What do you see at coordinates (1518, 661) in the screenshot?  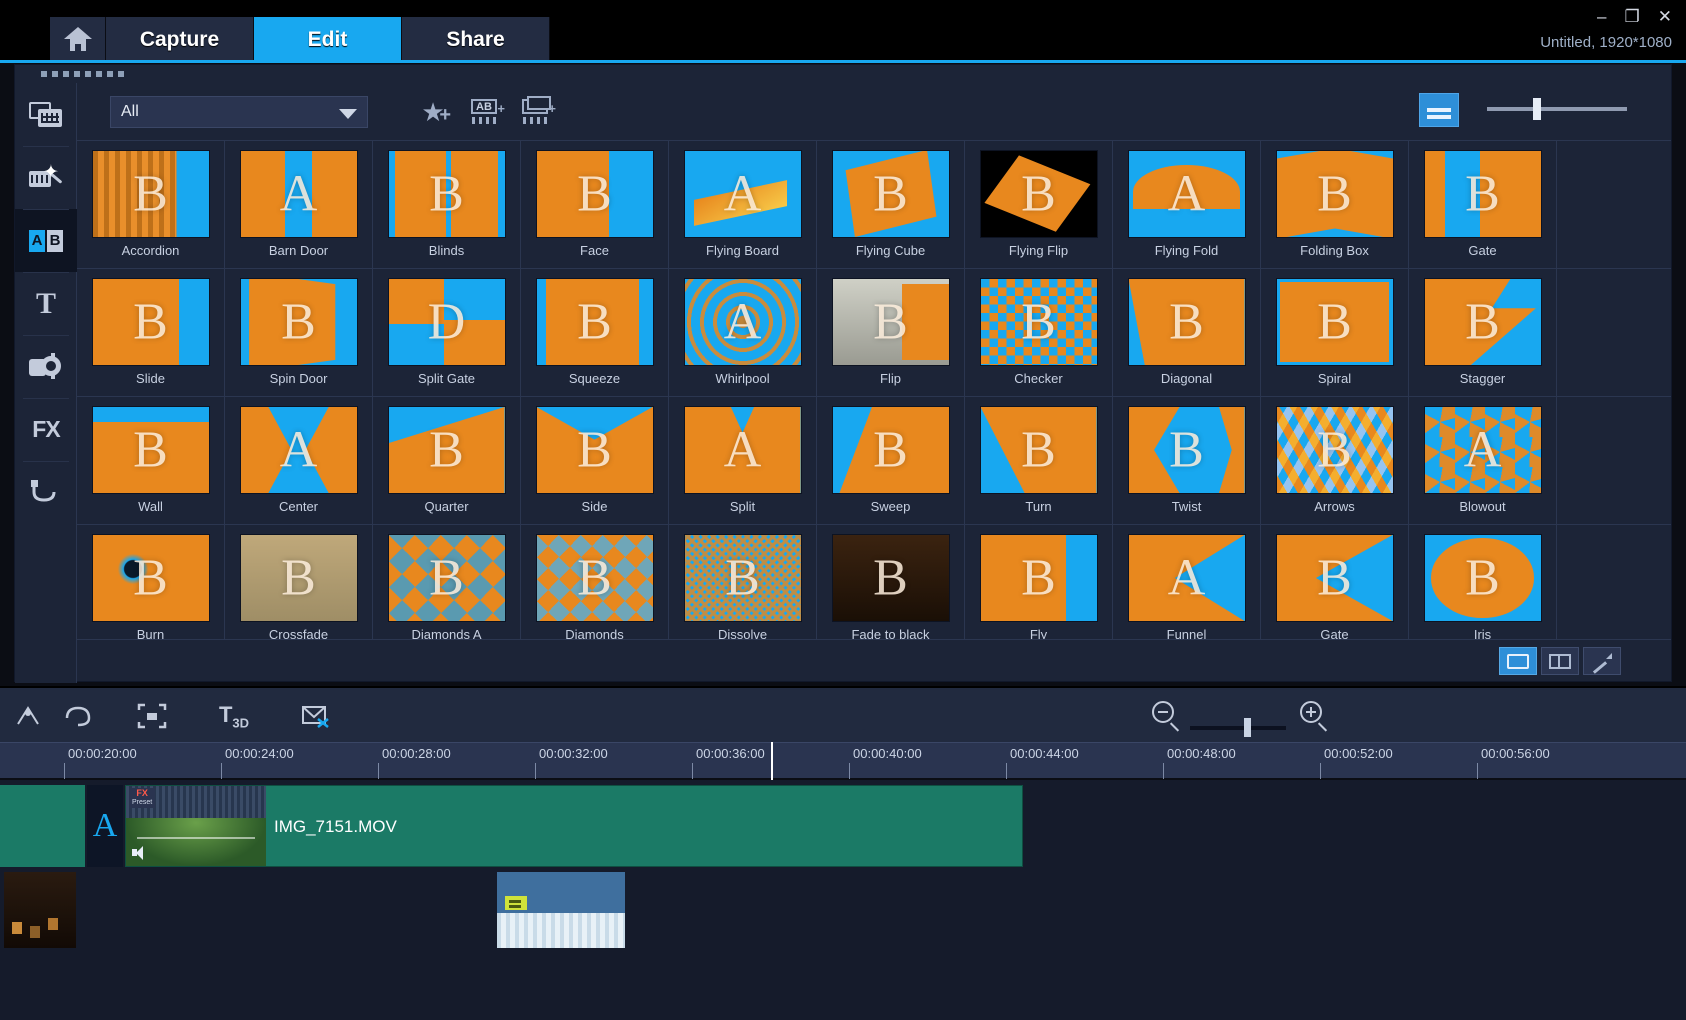 I see `timeline-view-button` at bounding box center [1518, 661].